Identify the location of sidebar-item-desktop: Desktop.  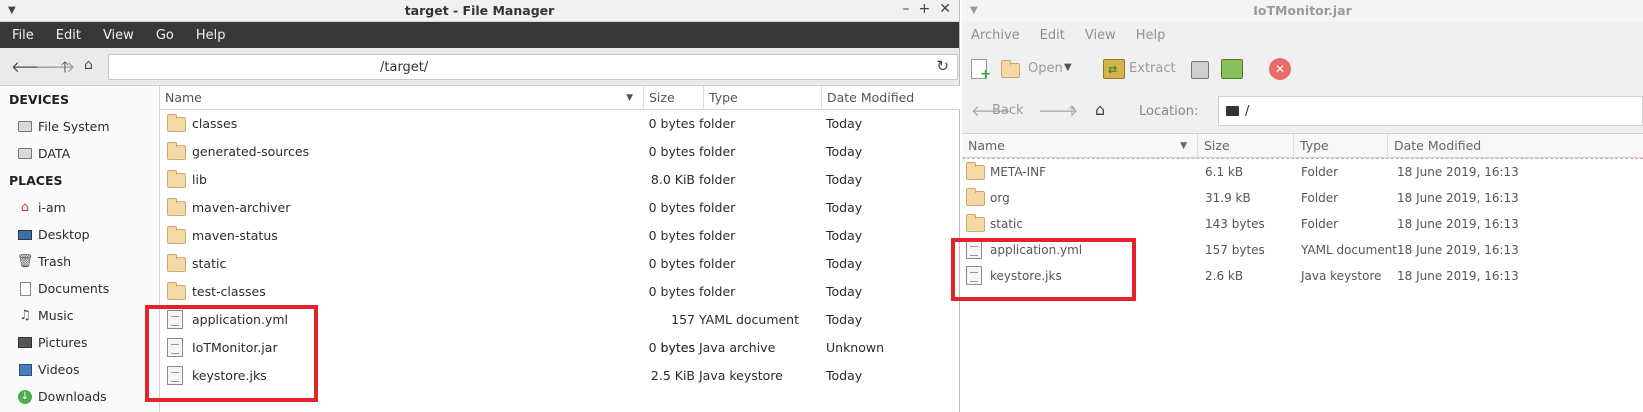
(79, 234).